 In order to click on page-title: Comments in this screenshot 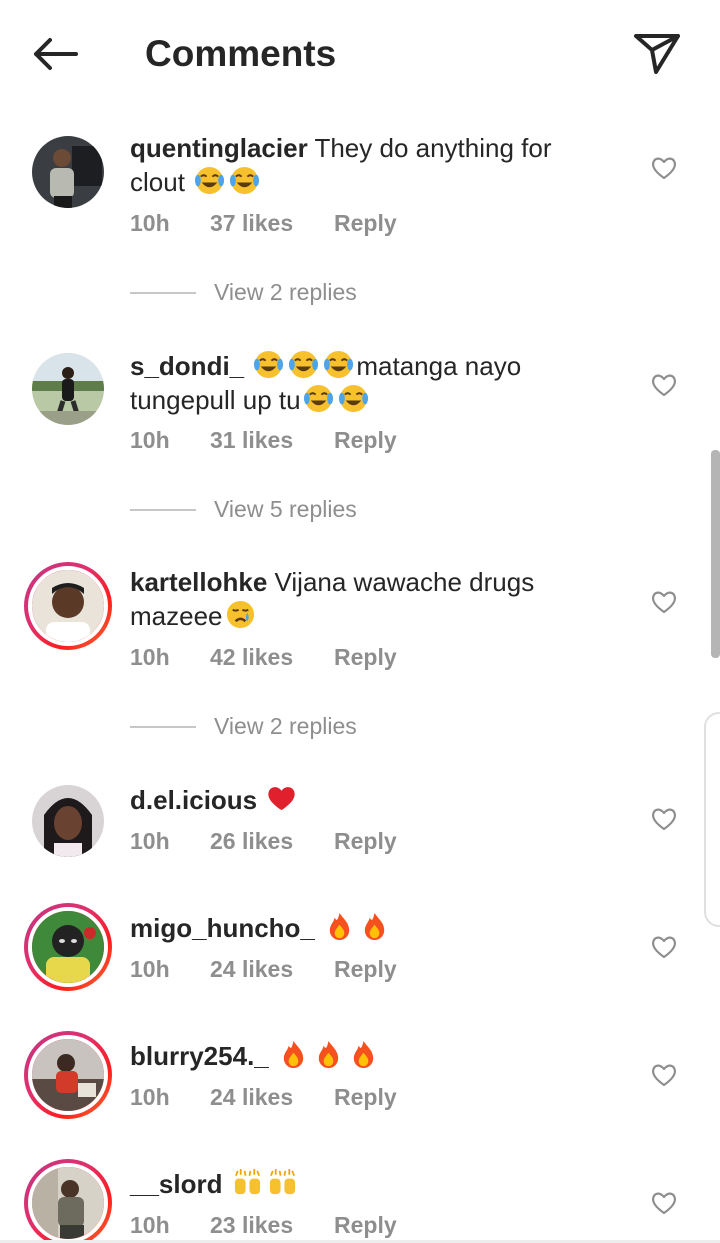, I will do `click(241, 53)`.